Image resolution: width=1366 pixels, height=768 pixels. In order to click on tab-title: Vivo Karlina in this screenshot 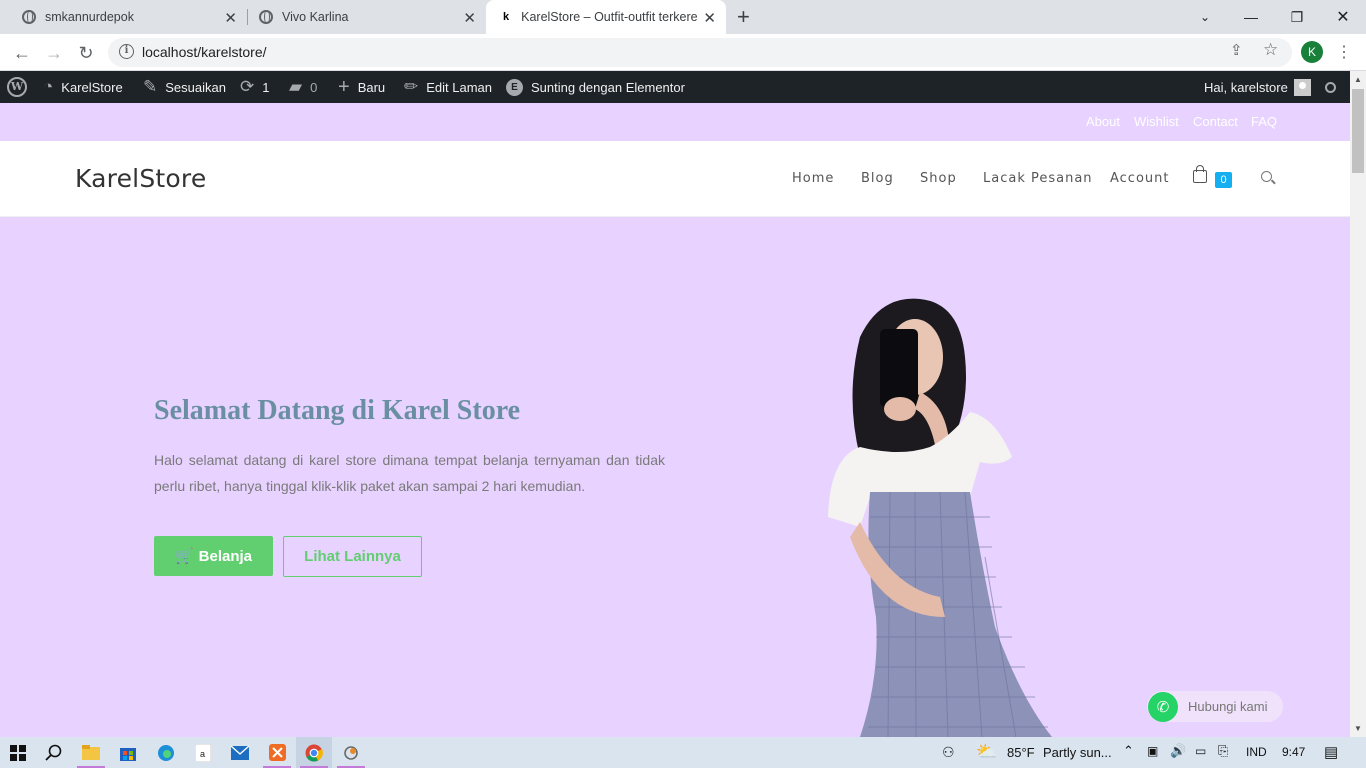, I will do `click(315, 17)`.